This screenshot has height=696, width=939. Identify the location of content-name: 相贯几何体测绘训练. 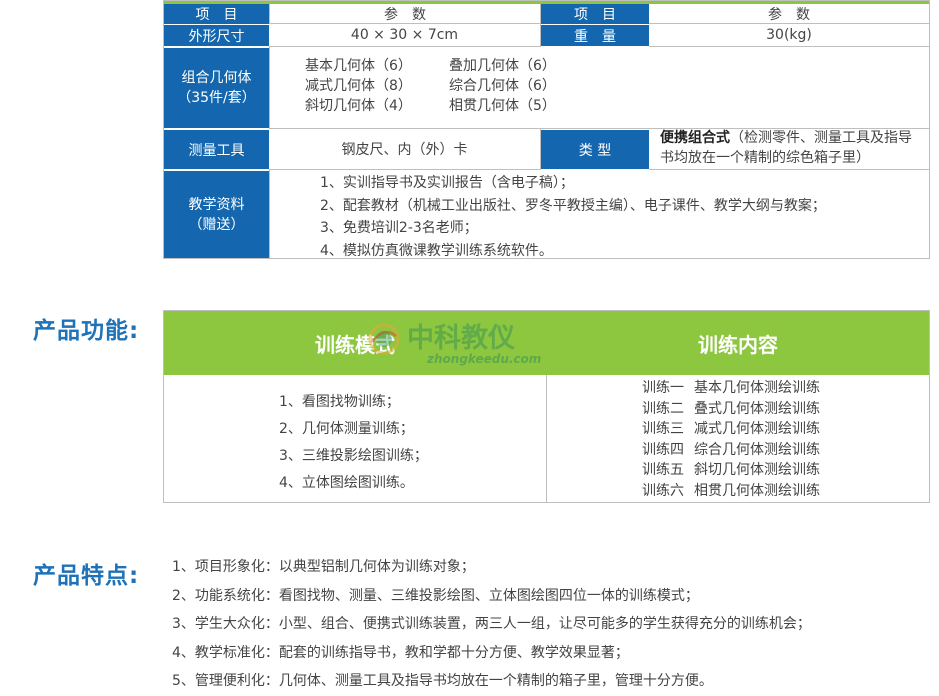
(757, 490).